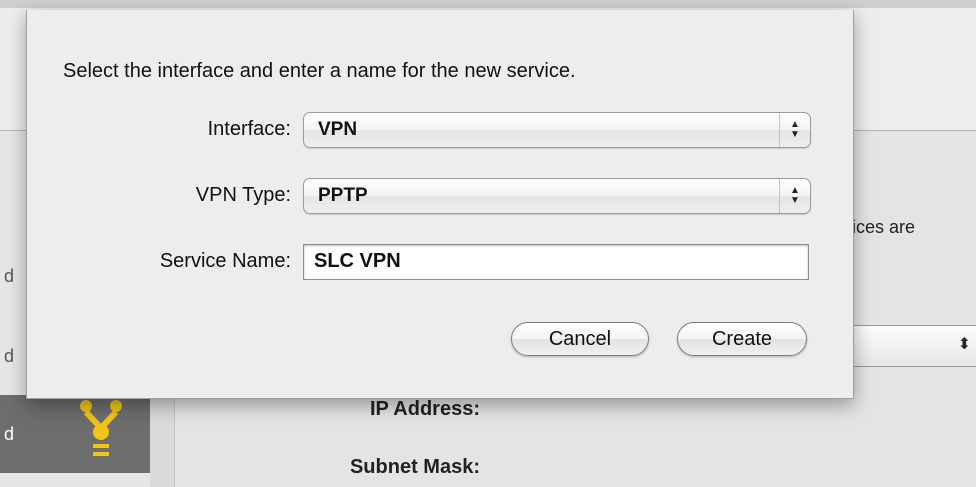  What do you see at coordinates (557, 196) in the screenshot?
I see `vpn-type-popup: PPTP ▲ ▼` at bounding box center [557, 196].